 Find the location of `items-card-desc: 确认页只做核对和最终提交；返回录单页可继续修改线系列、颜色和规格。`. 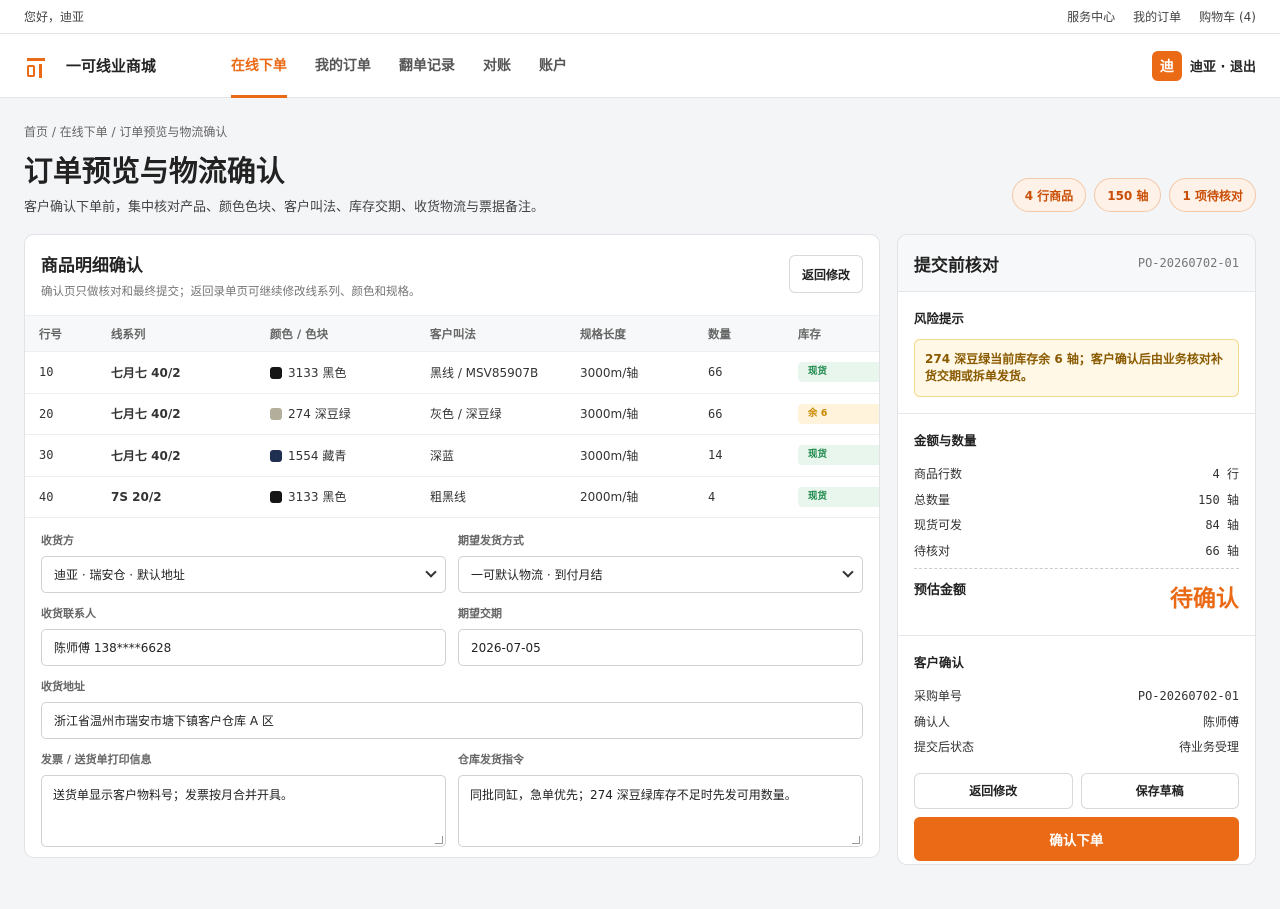

items-card-desc: 确认页只做核对和最终提交；返回录单页可继续修改线系列、颜色和规格。 is located at coordinates (231, 291).